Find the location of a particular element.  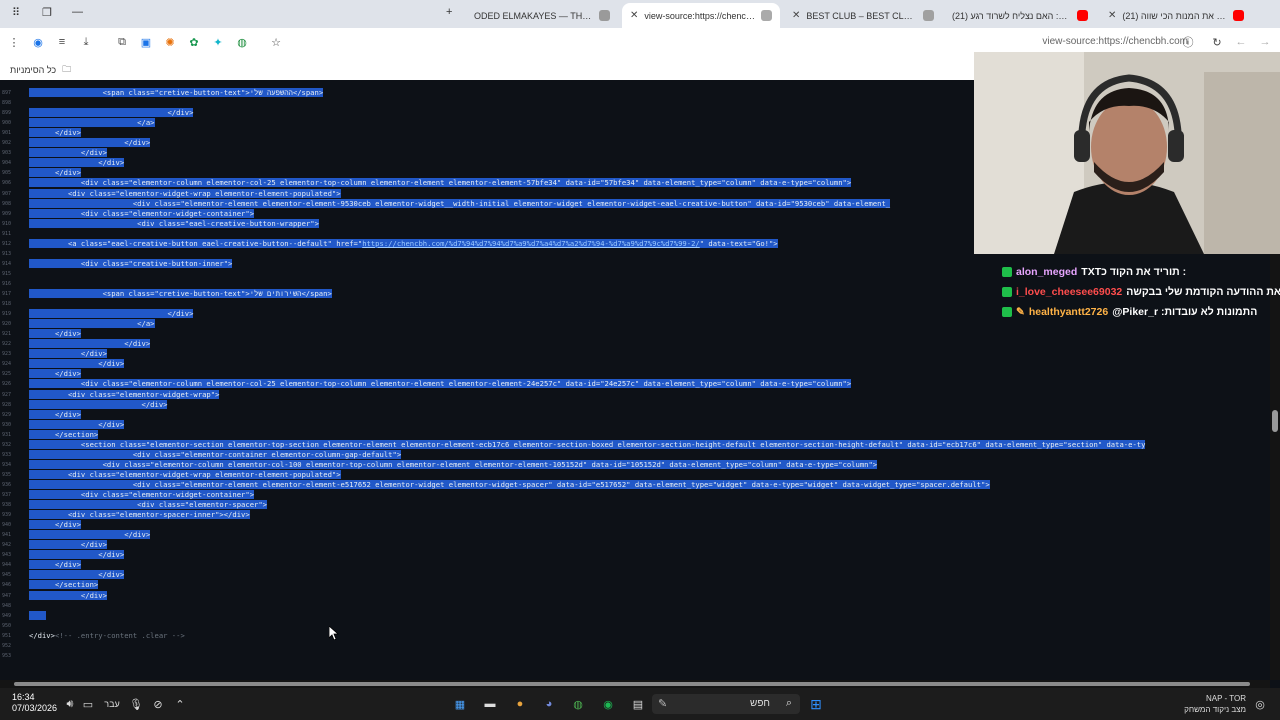

line-number: 953 is located at coordinates (7, 655).